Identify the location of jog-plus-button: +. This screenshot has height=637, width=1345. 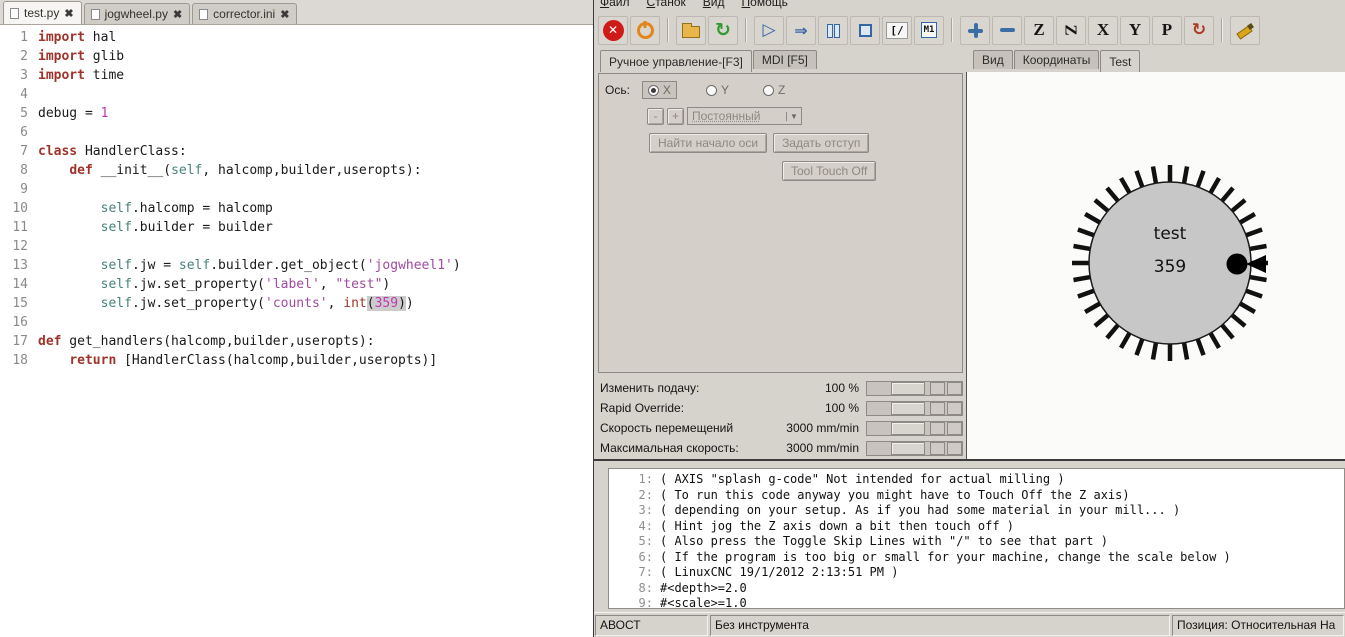
(675, 116).